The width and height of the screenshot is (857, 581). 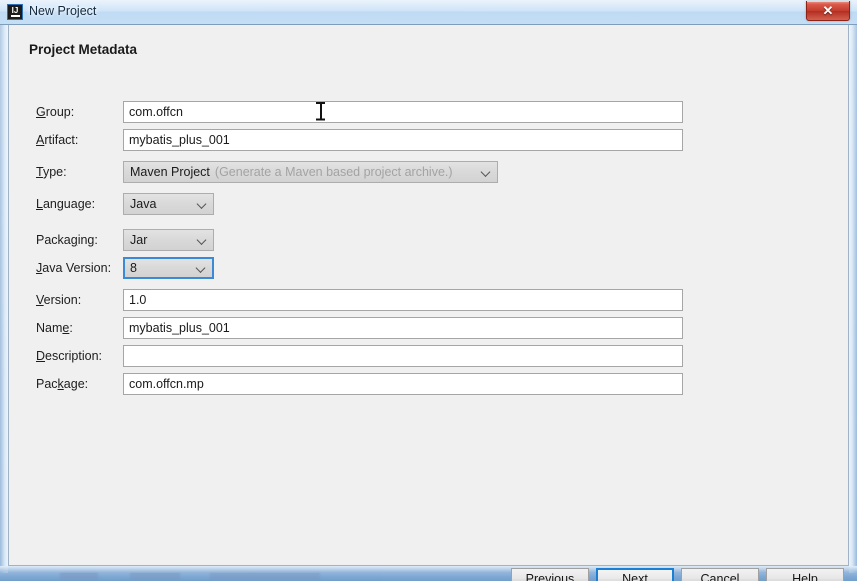 I want to click on help-button: Help, so click(x=805, y=574).